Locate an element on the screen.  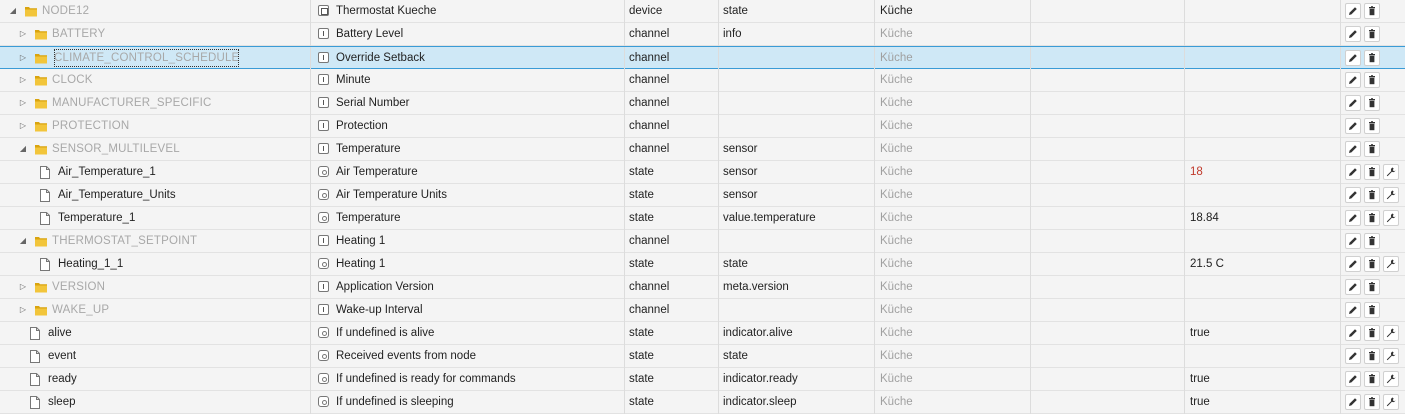
object-id-label: WAKE_UP is located at coordinates (80, 310).